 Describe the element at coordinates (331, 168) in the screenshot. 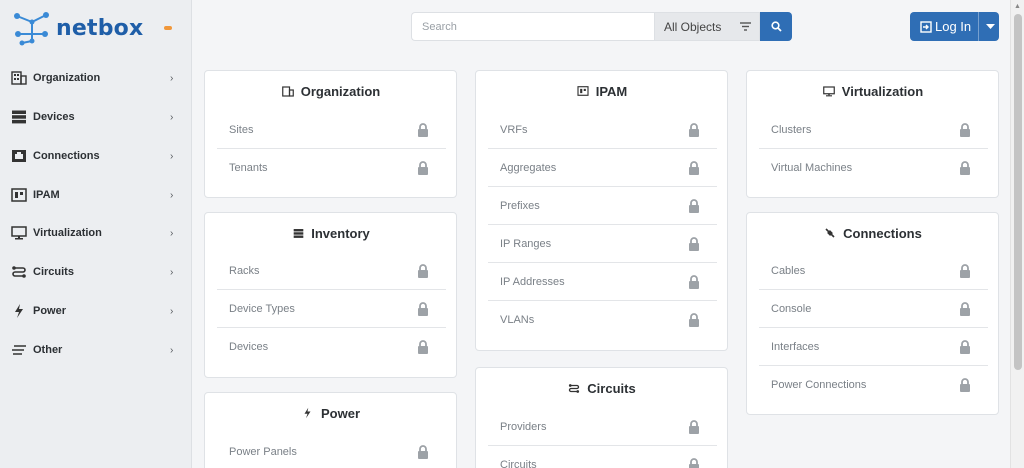

I see `list-item: Tenants` at that location.